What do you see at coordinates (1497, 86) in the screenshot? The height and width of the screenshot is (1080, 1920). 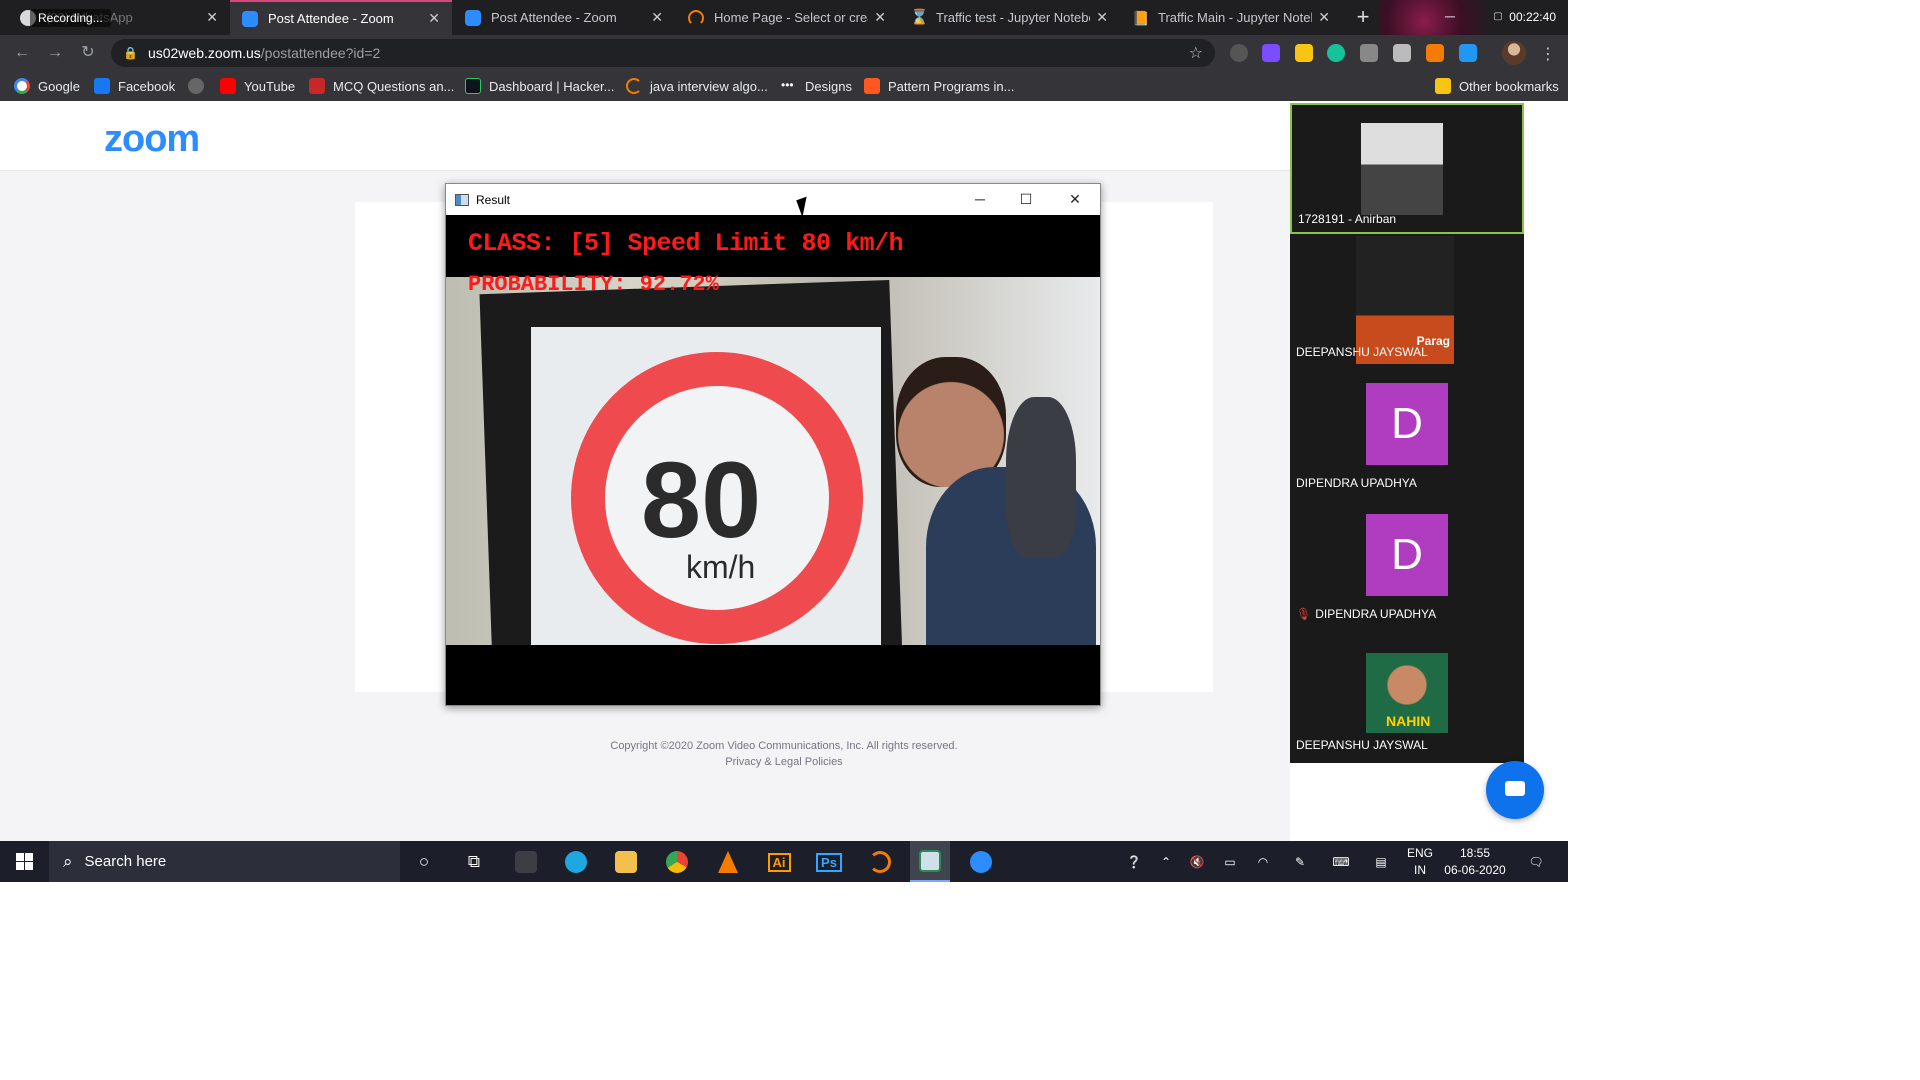 I see `bookmark-other: Other bookmarks` at bounding box center [1497, 86].